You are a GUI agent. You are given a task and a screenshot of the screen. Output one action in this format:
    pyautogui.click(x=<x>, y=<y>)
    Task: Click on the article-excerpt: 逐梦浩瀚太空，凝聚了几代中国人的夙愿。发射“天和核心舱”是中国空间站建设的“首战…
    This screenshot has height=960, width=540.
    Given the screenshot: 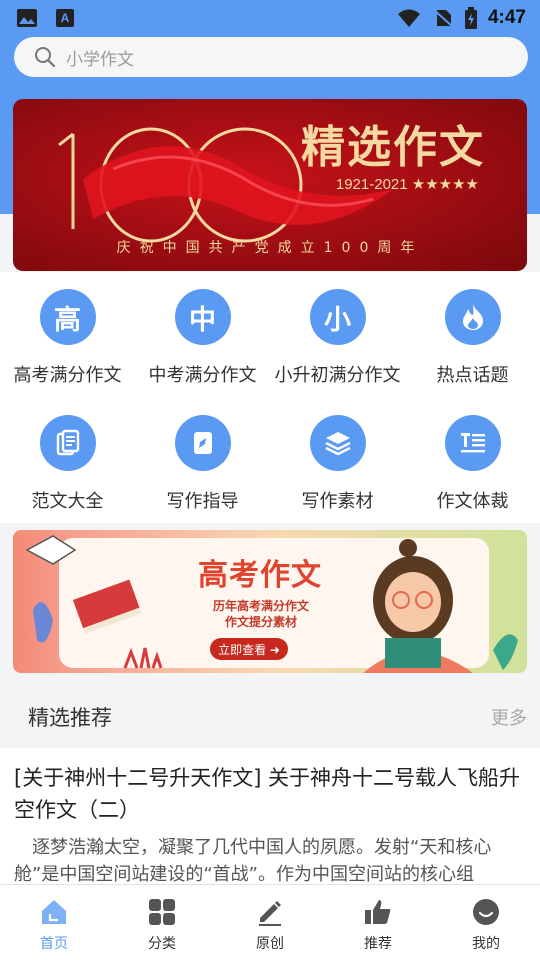 What is the action you would take?
    pyautogui.click(x=253, y=860)
    